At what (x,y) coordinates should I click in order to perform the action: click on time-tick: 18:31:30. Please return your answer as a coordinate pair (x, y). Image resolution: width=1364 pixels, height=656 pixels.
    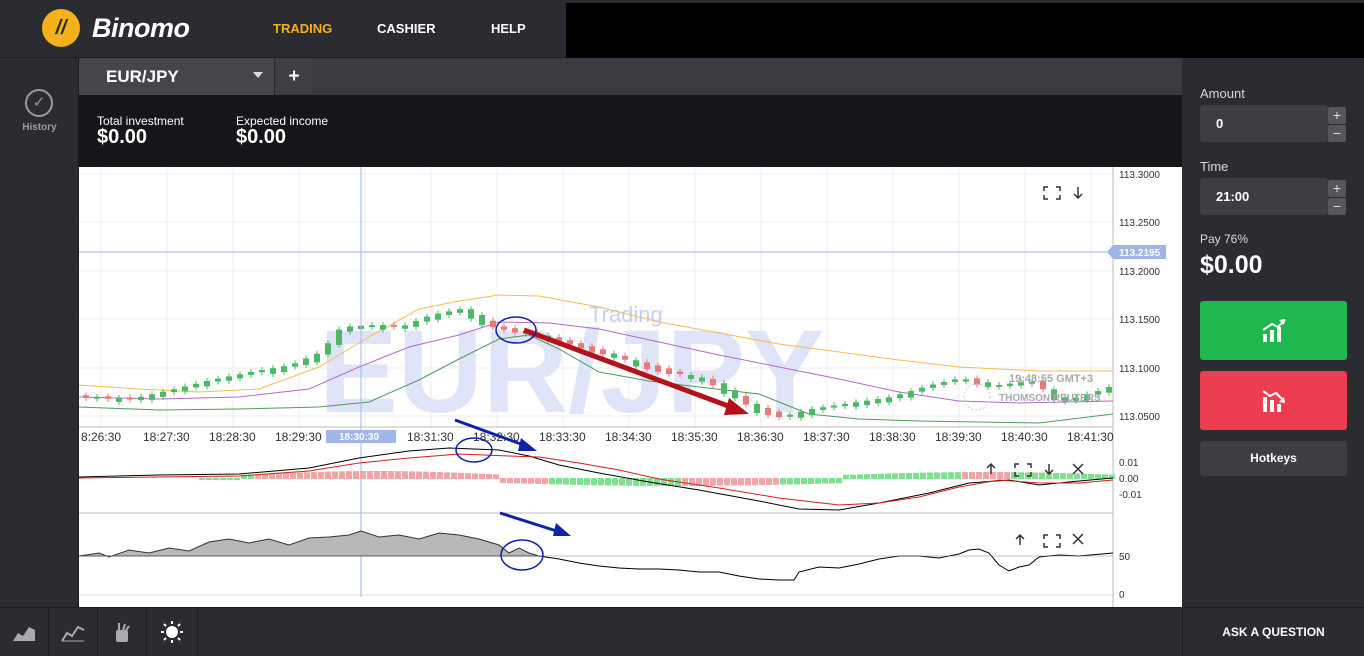
    Looking at the image, I should click on (430, 437).